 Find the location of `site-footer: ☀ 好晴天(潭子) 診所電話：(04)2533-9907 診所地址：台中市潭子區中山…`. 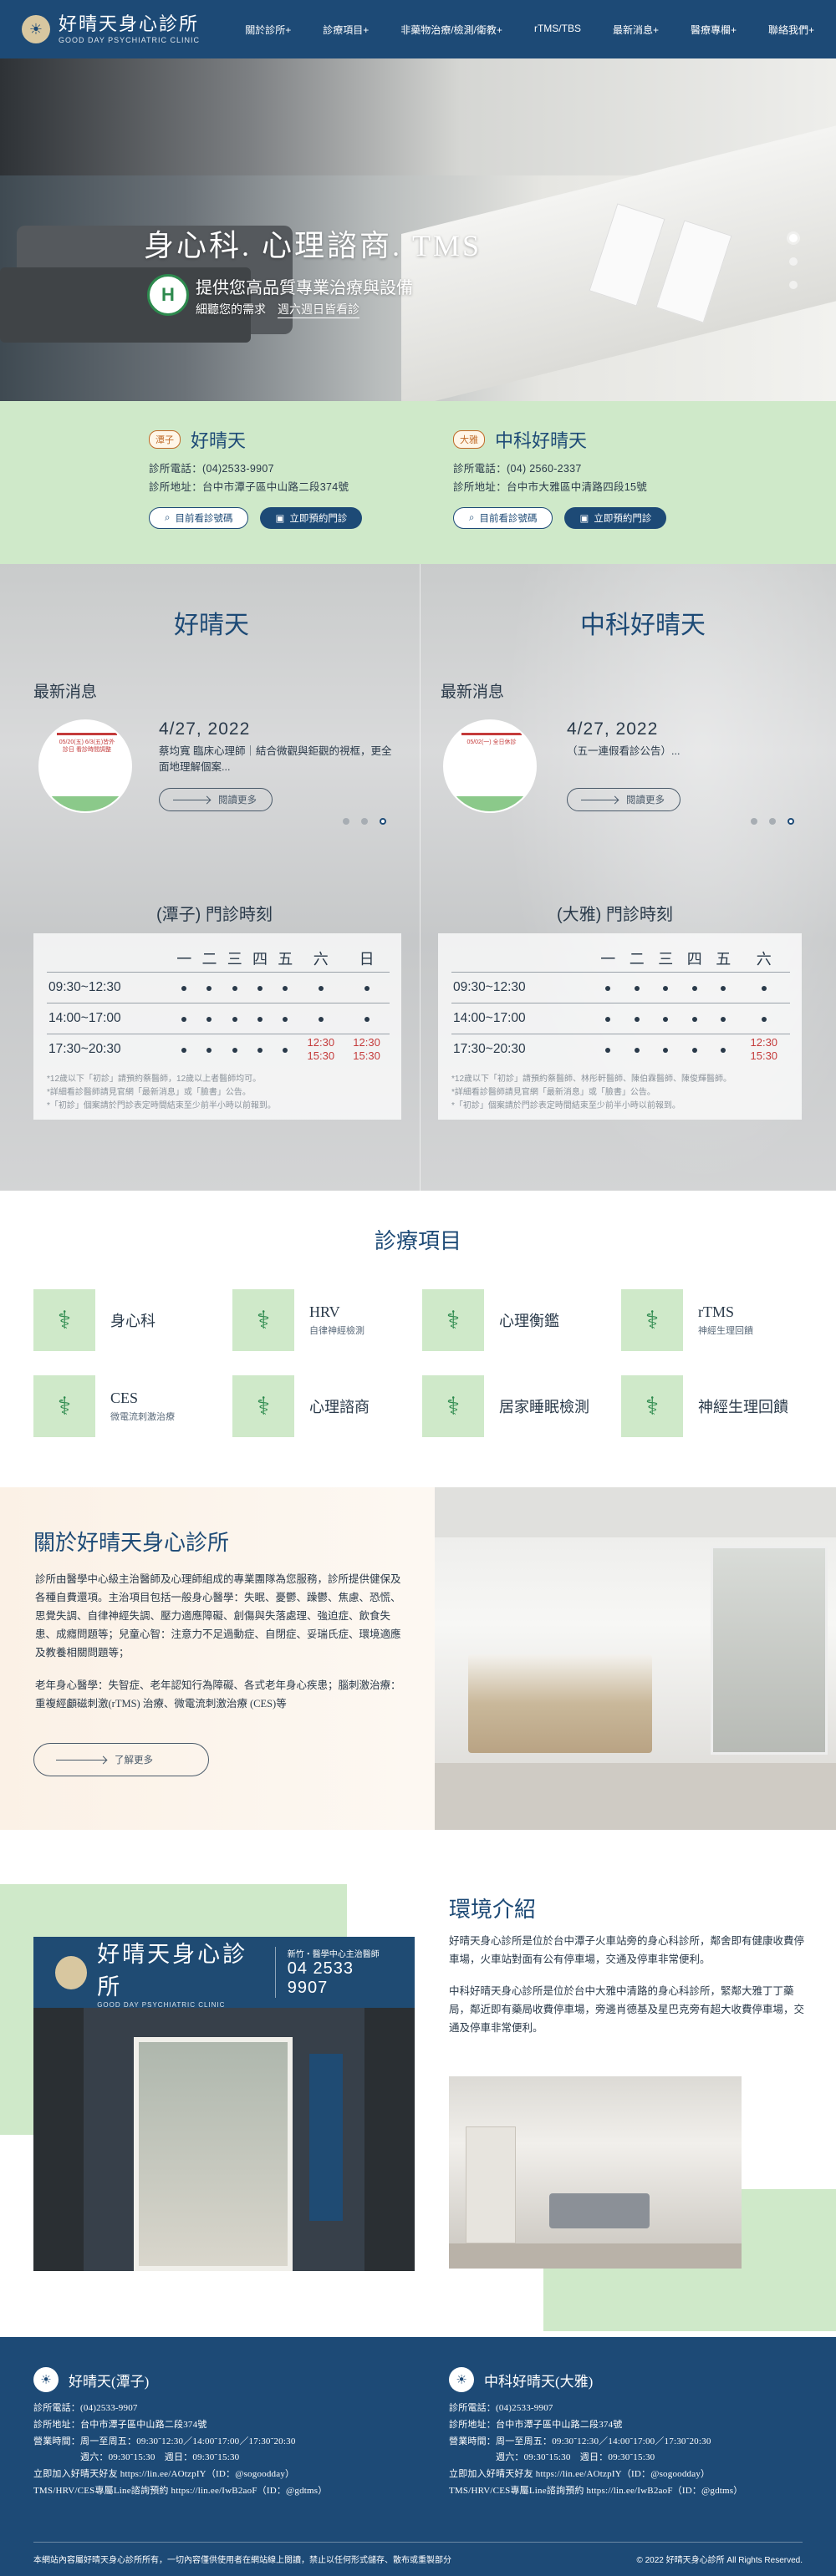

site-footer: ☀ 好晴天(潭子) 診所電話：(04)2533-9907 診所地址：台中市潭子區中山… is located at coordinates (418, 2456).